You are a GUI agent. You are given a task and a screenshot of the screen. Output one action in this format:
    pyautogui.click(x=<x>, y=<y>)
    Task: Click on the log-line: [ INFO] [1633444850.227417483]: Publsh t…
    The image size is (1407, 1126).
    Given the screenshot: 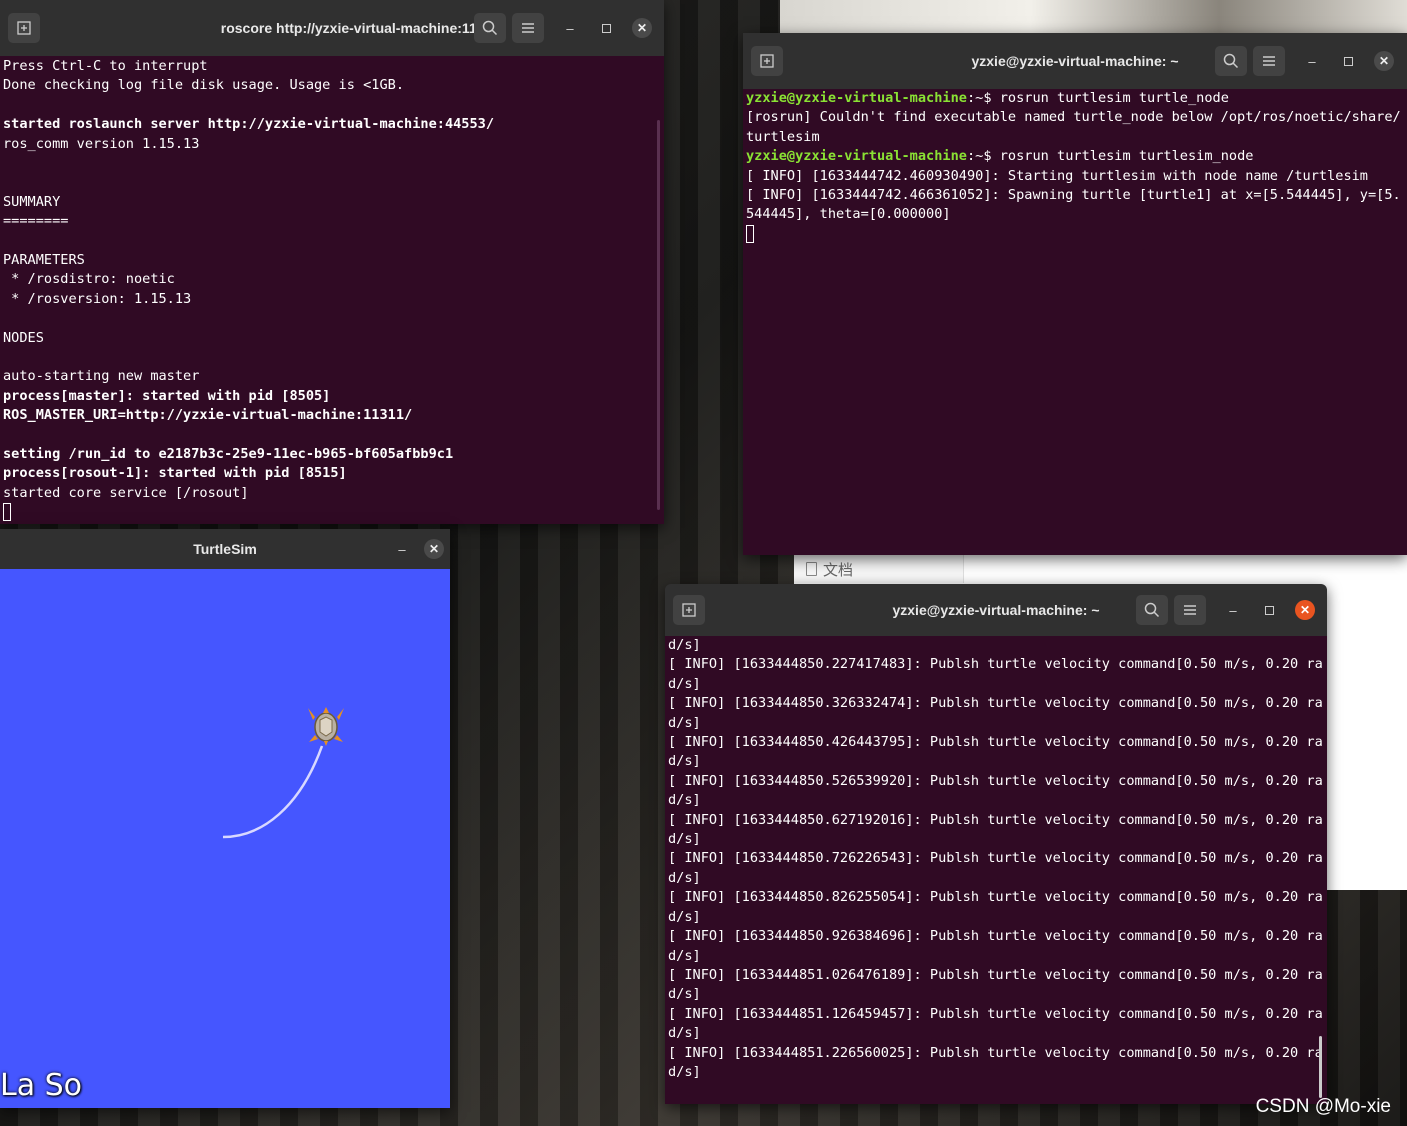 What is the action you would take?
    pyautogui.click(x=997, y=664)
    